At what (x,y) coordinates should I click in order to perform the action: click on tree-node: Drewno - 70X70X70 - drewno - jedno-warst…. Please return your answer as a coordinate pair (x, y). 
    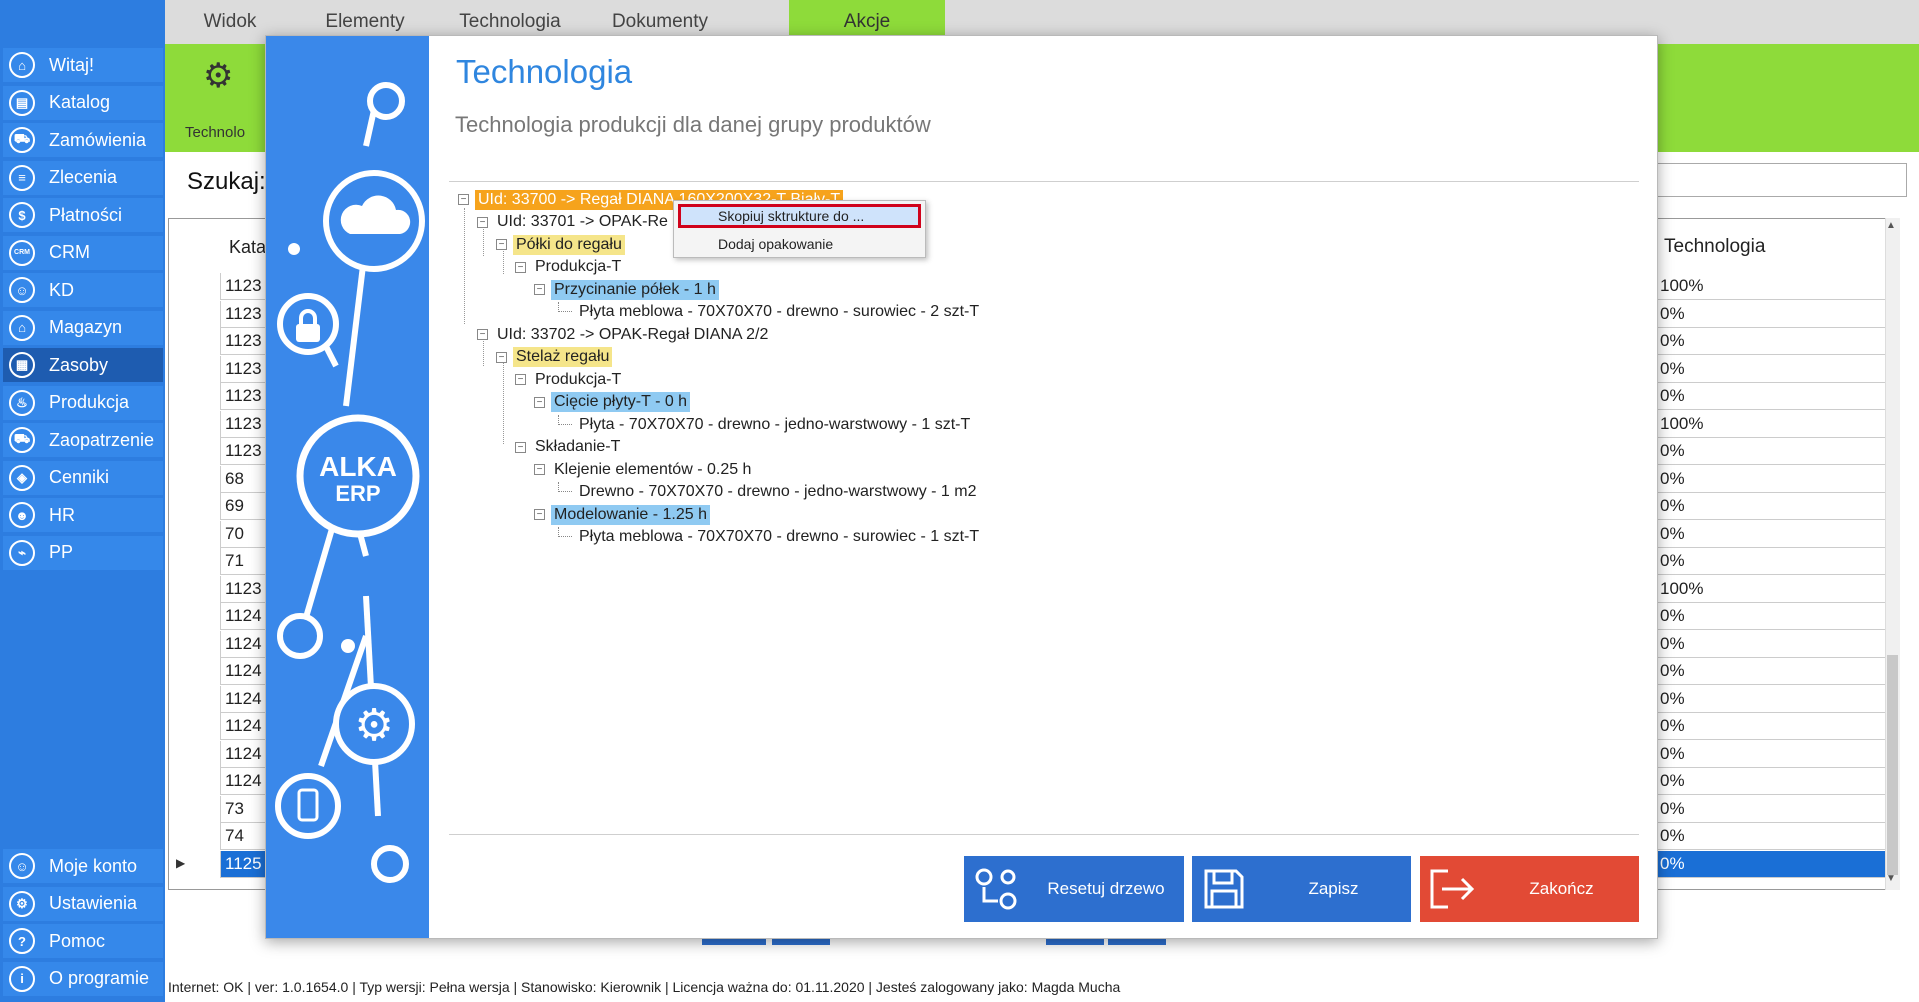
    Looking at the image, I should click on (769, 492).